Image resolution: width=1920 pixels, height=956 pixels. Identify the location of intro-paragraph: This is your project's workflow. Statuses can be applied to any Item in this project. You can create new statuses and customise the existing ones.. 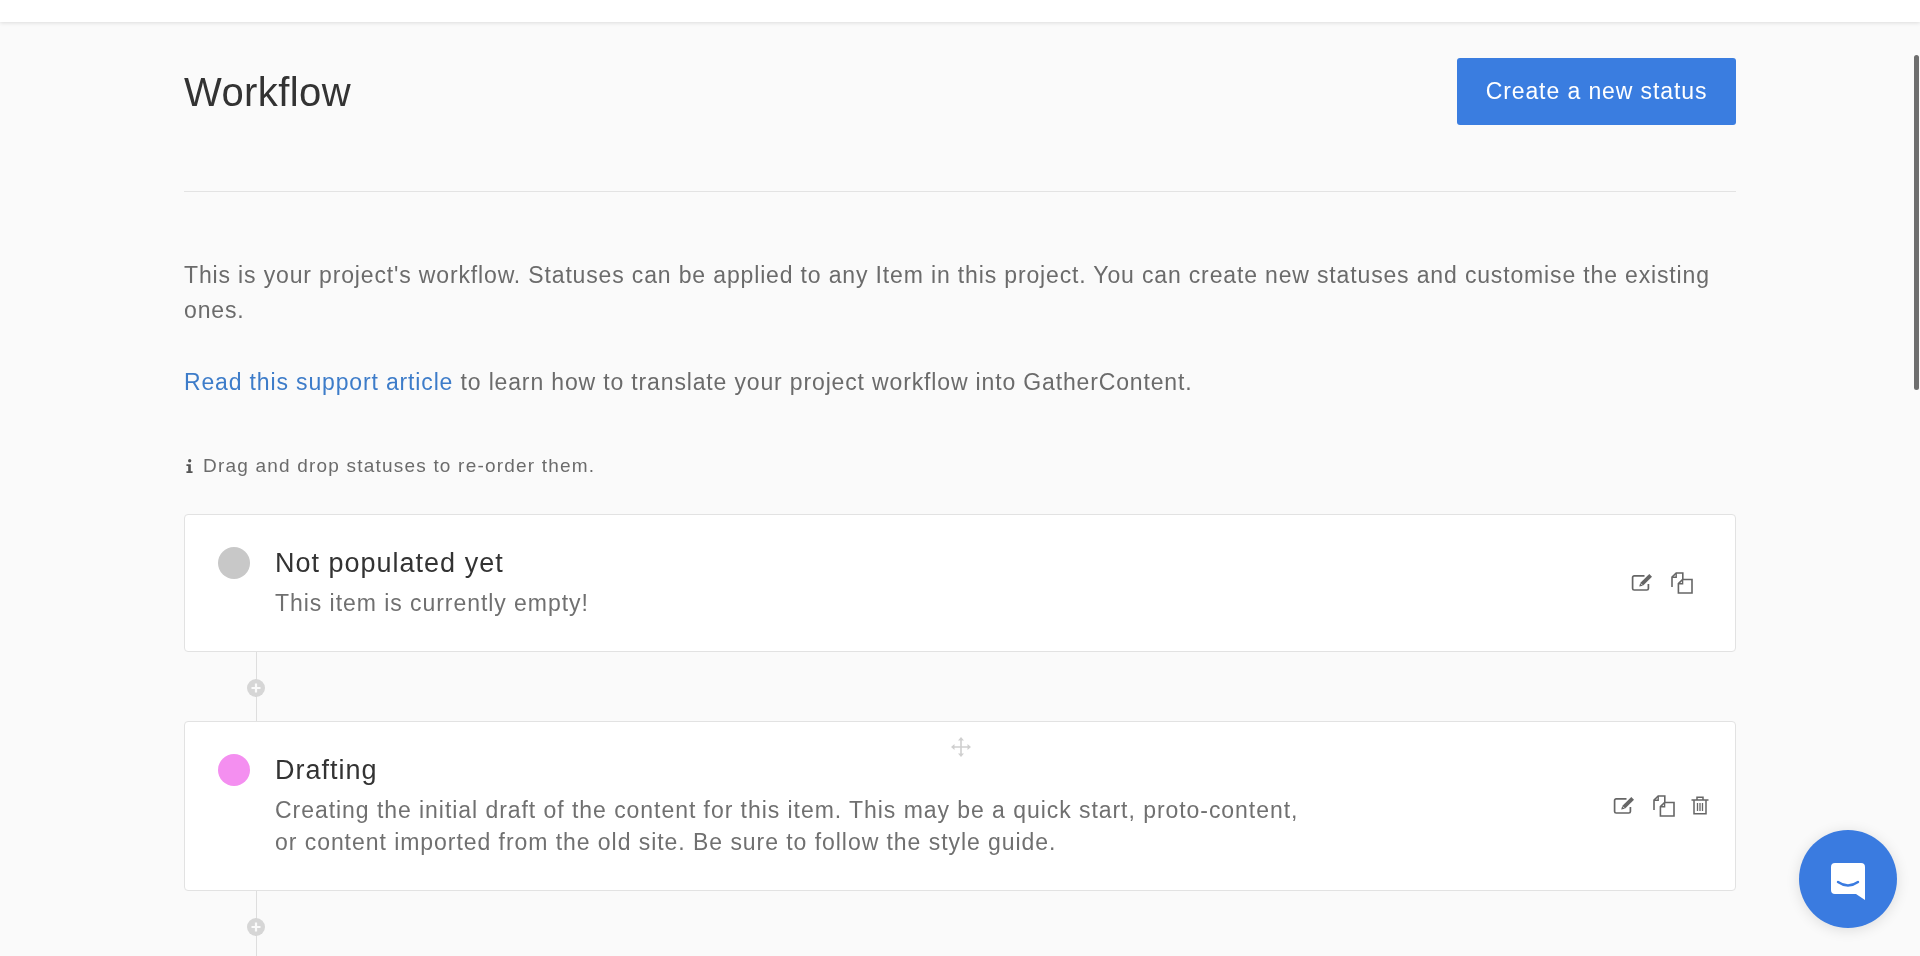
(947, 293).